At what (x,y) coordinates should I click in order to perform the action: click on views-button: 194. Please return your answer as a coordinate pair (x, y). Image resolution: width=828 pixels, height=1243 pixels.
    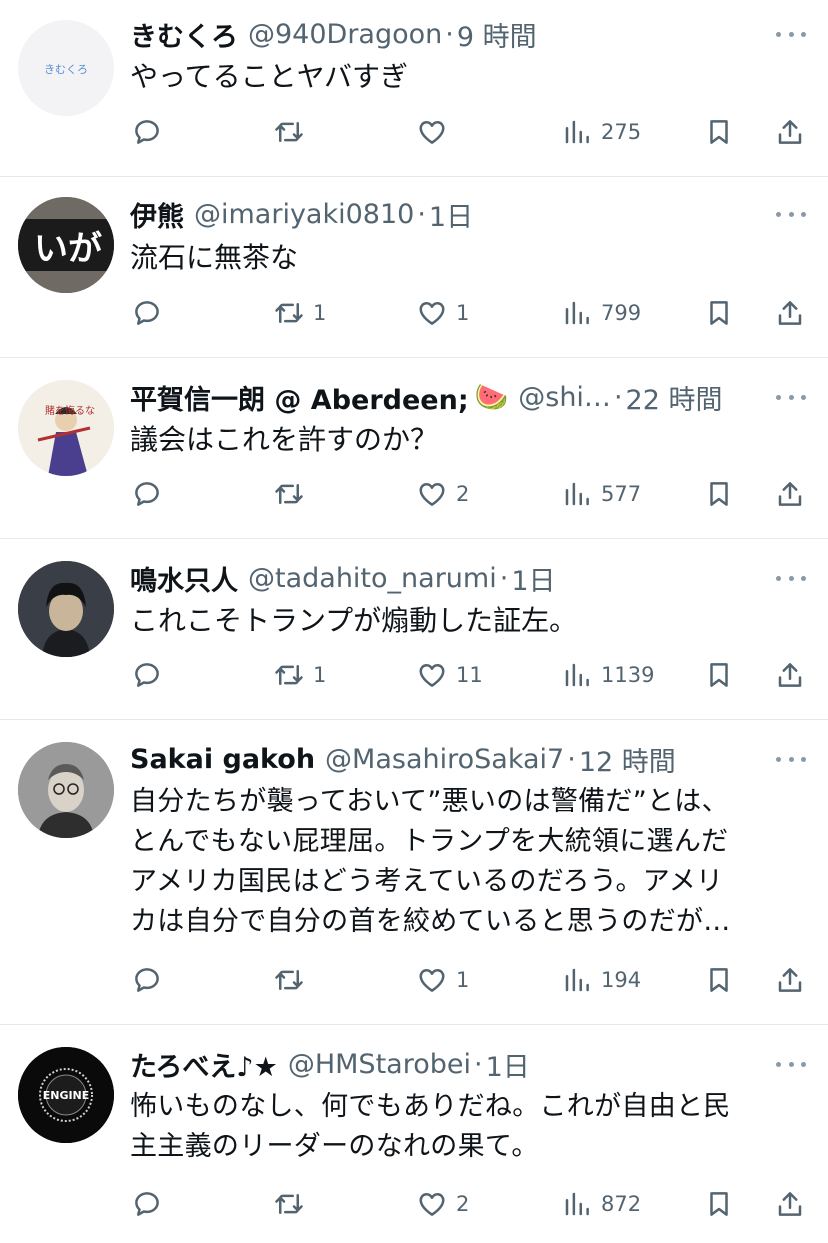
    Looking at the image, I should click on (601, 980).